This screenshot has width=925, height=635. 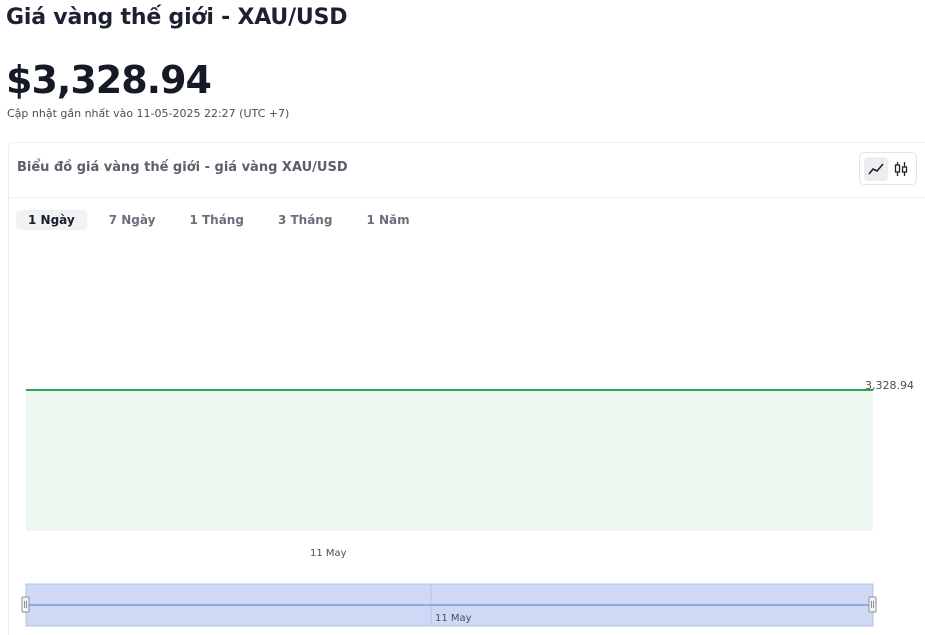 I want to click on navigator-label: 11 May, so click(x=453, y=618).